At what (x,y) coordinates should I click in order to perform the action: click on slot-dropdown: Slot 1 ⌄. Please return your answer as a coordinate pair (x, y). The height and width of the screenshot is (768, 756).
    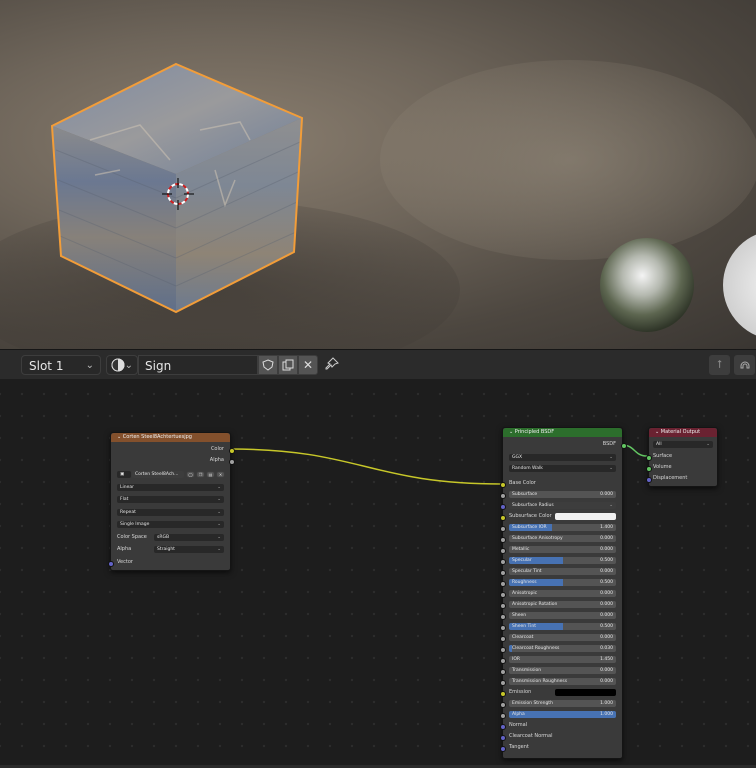
    Looking at the image, I should click on (61, 365).